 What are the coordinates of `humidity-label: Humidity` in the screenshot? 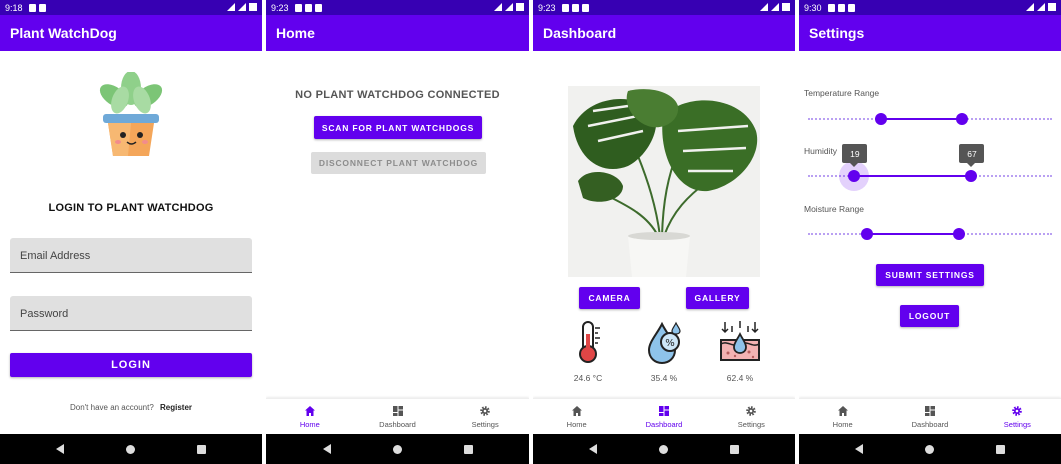 It's located at (821, 151).